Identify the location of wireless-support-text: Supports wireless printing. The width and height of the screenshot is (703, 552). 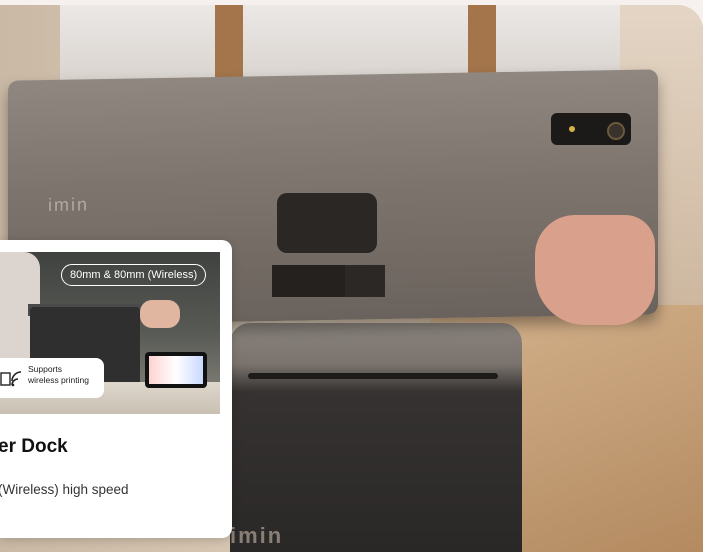
(58, 375).